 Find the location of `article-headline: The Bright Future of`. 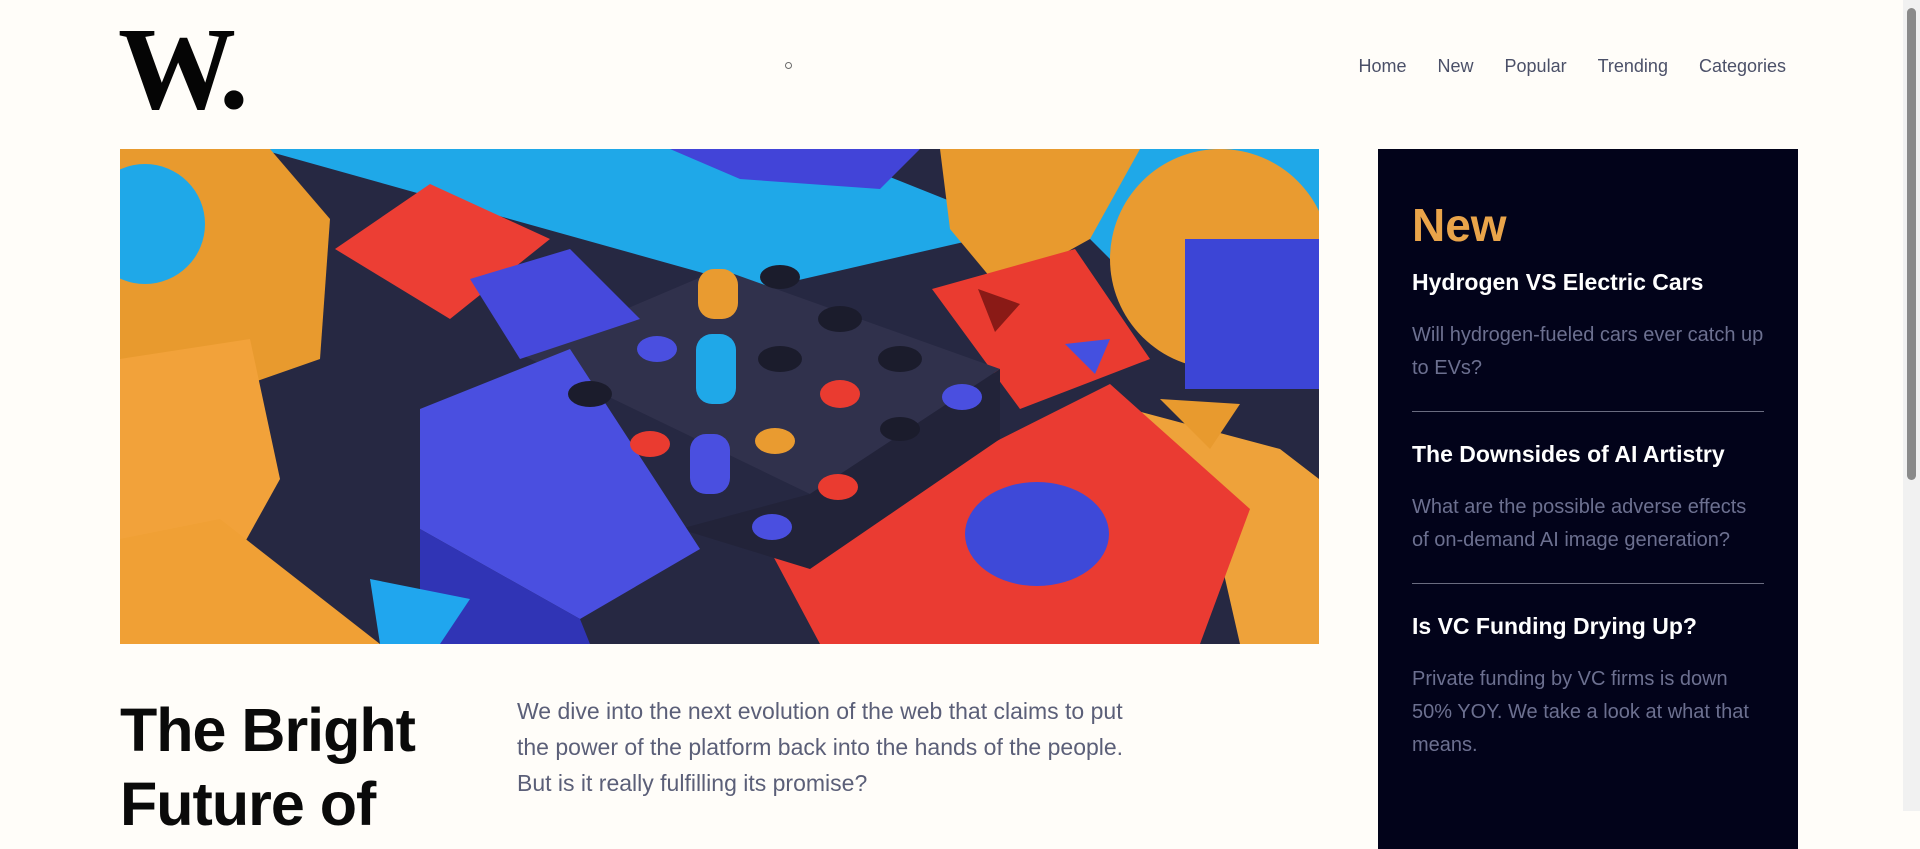

article-headline: The Bright Future of is located at coordinates (300, 767).